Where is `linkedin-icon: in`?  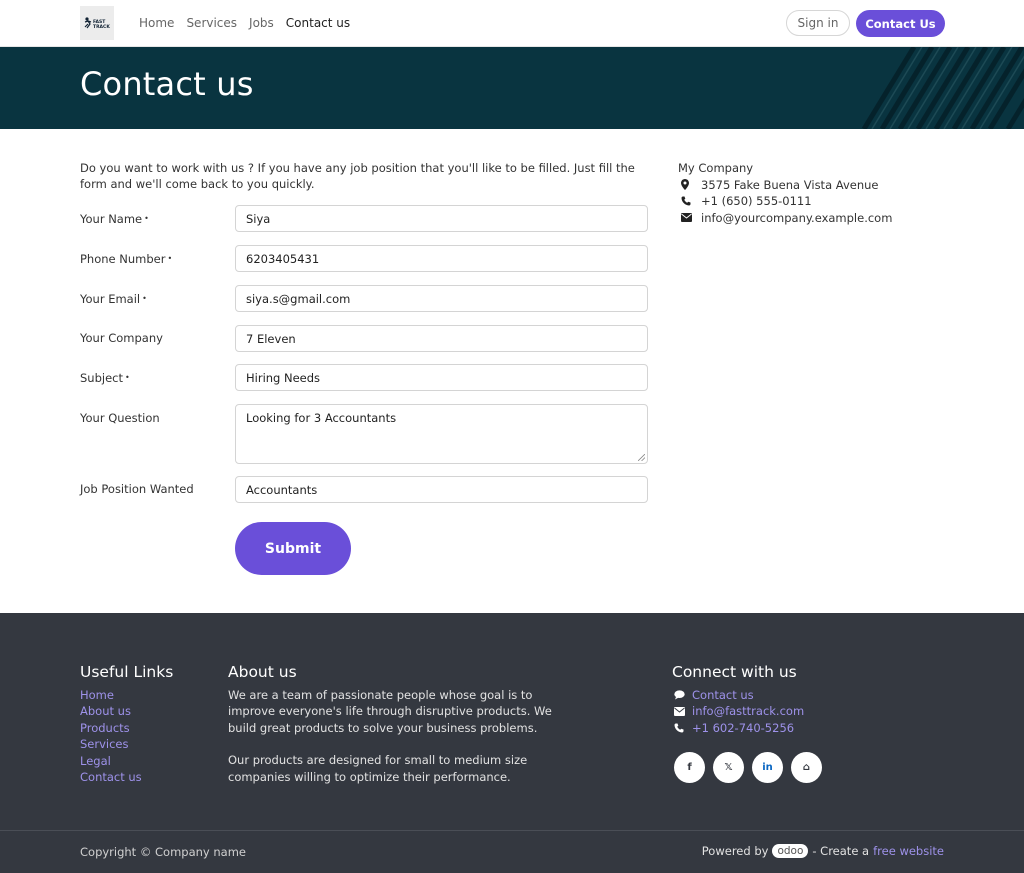 linkedin-icon: in is located at coordinates (767, 768).